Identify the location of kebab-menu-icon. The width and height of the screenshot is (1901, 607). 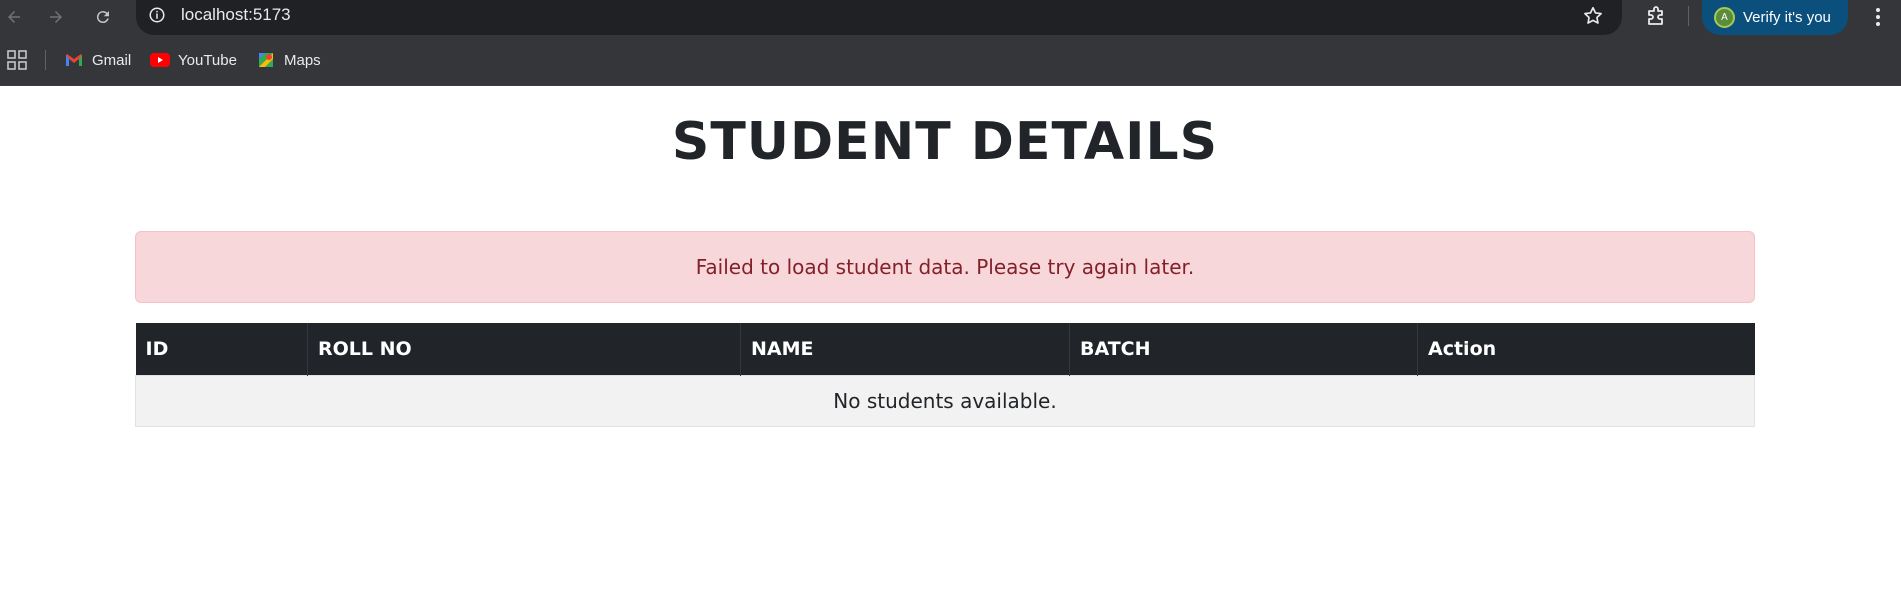
(1878, 17).